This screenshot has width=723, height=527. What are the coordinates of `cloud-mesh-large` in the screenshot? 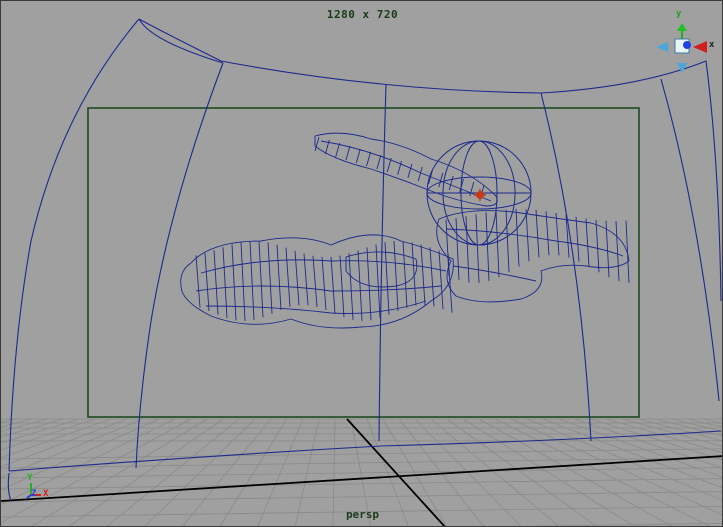 It's located at (317, 281).